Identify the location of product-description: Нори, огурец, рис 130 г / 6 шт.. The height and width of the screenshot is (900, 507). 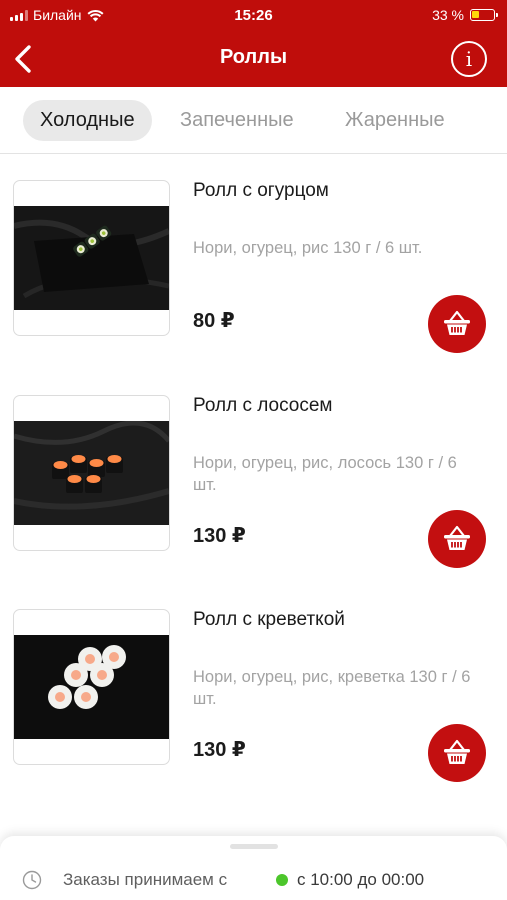
(308, 248).